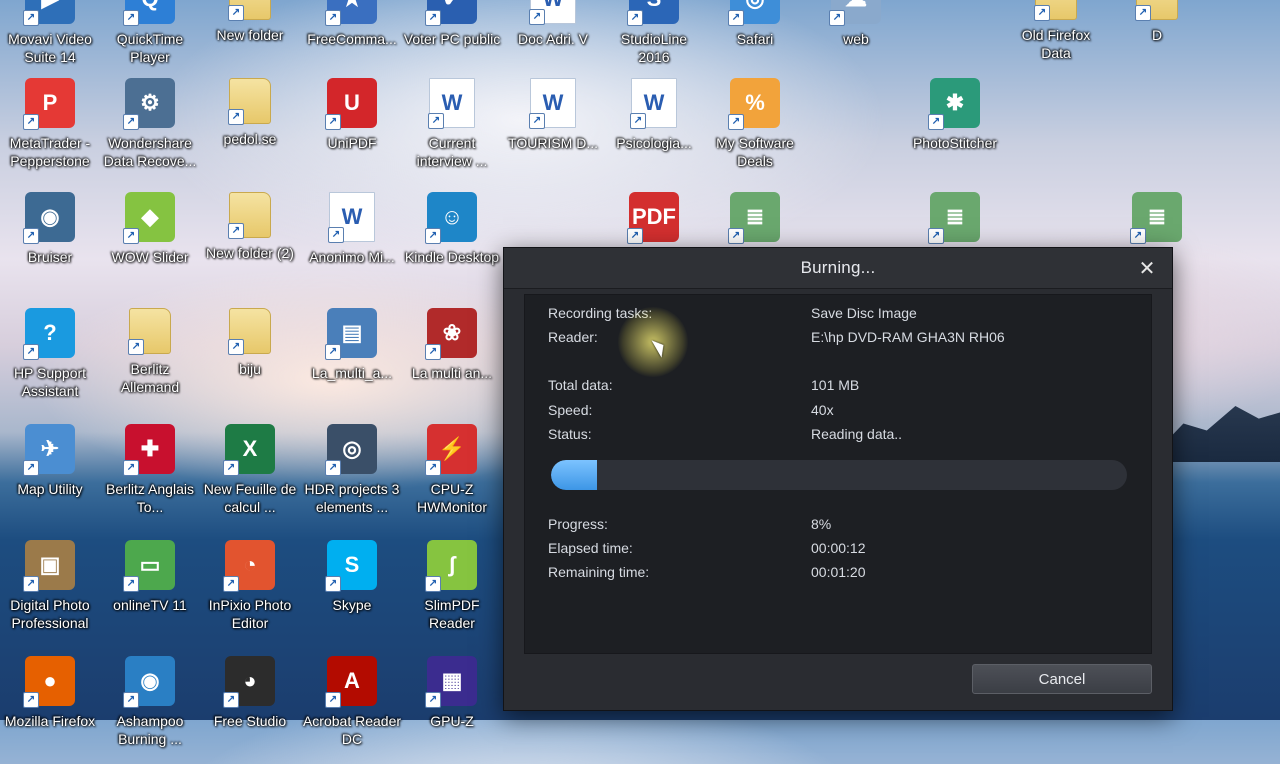 The image size is (1280, 764). I want to click on desktop-icon: ↗ D, so click(1157, 41).